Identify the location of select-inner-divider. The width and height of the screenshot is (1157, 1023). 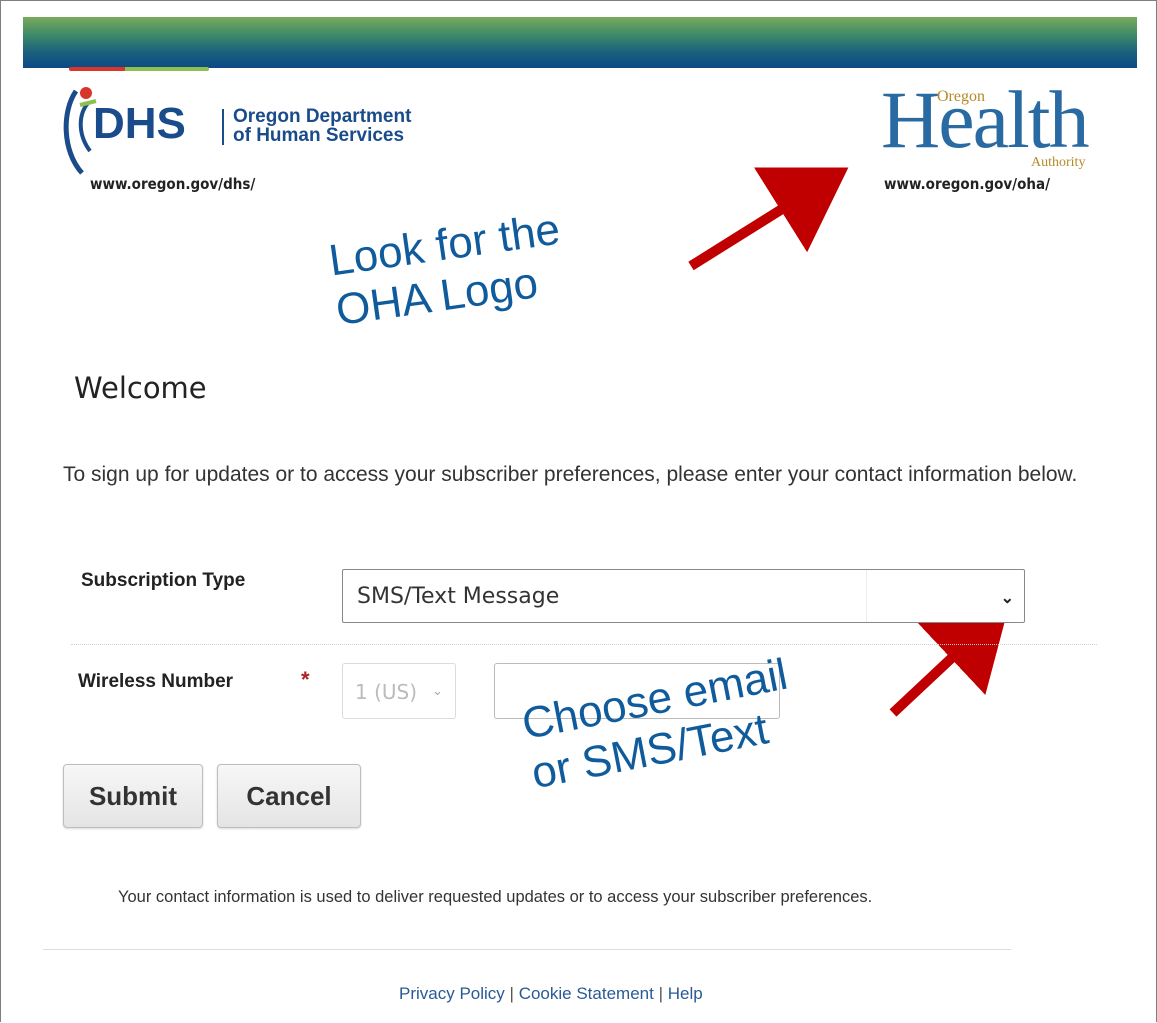
(866, 596).